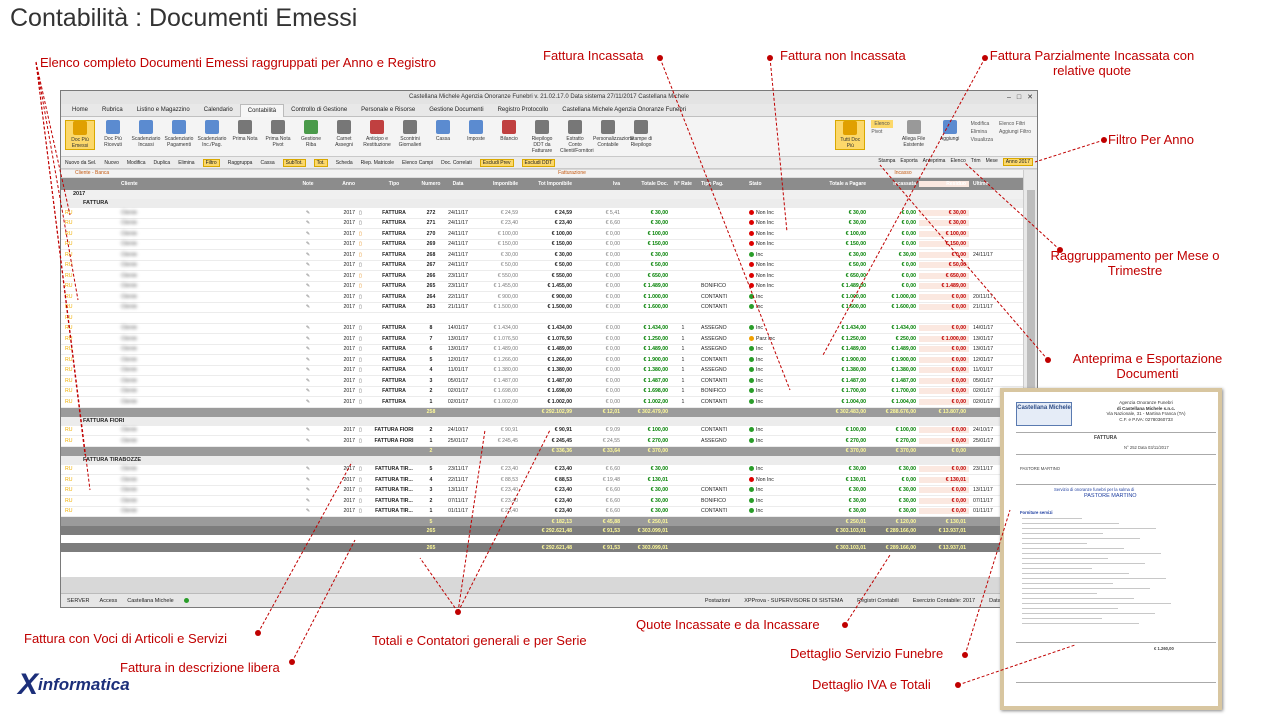  What do you see at coordinates (878, 601) in the screenshot?
I see `registri-label: Registri Contabili` at bounding box center [878, 601].